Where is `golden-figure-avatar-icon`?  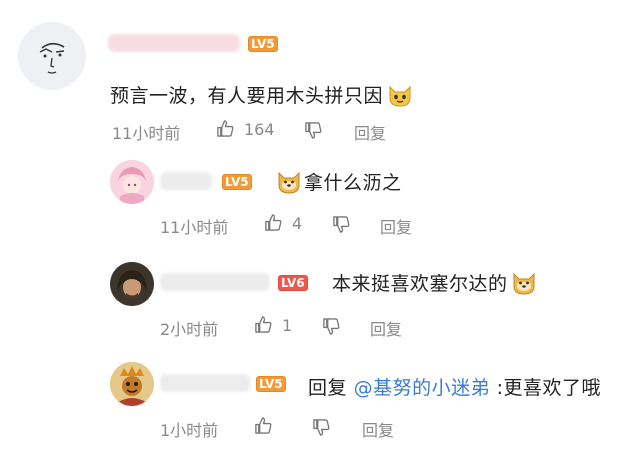
golden-figure-avatar-icon is located at coordinates (132, 384).